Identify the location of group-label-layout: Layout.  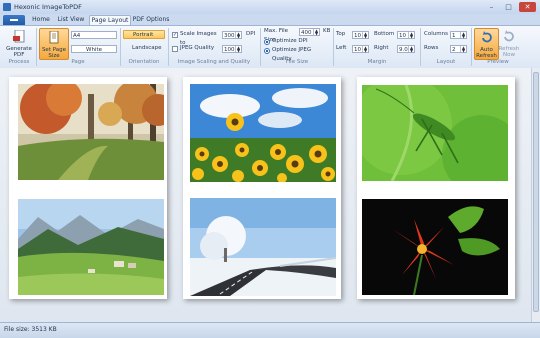
(446, 62).